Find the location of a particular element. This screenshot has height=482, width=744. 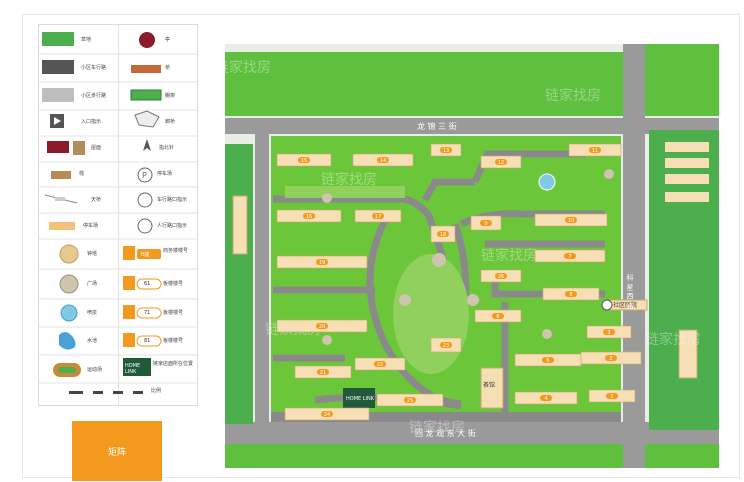

building-17: 17 is located at coordinates (378, 216).